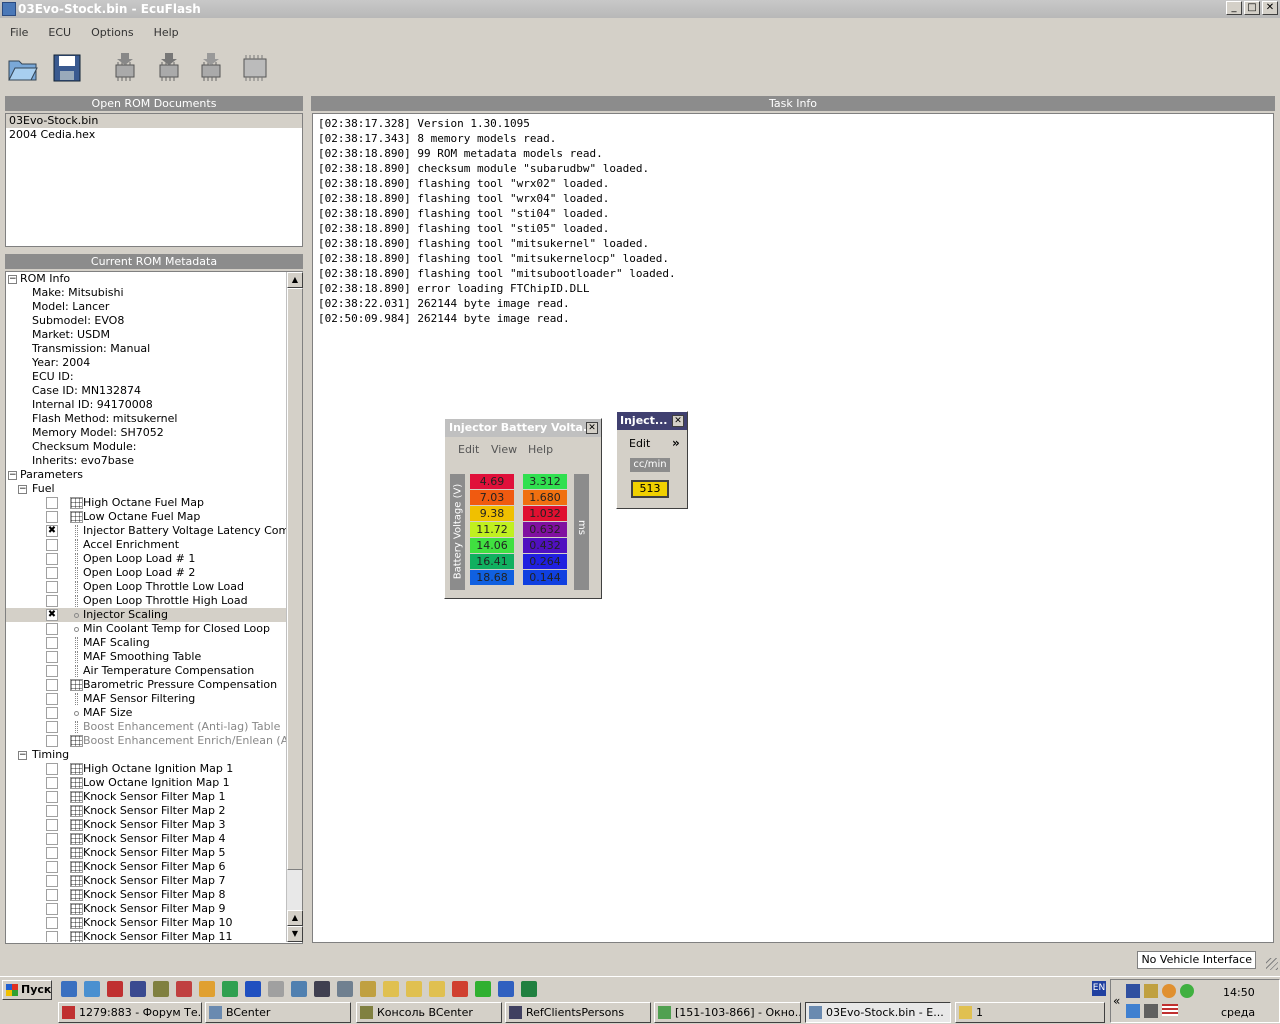  What do you see at coordinates (146, 433) in the screenshot?
I see `rom-info-item: Memory Model: SH7052` at bounding box center [146, 433].